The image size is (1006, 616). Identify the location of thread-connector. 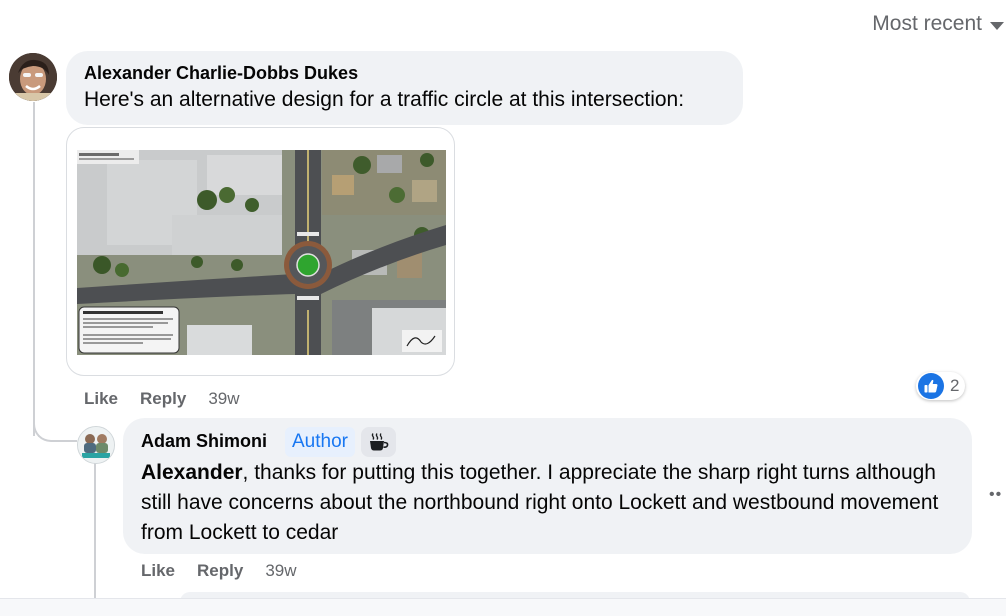
(55, 424).